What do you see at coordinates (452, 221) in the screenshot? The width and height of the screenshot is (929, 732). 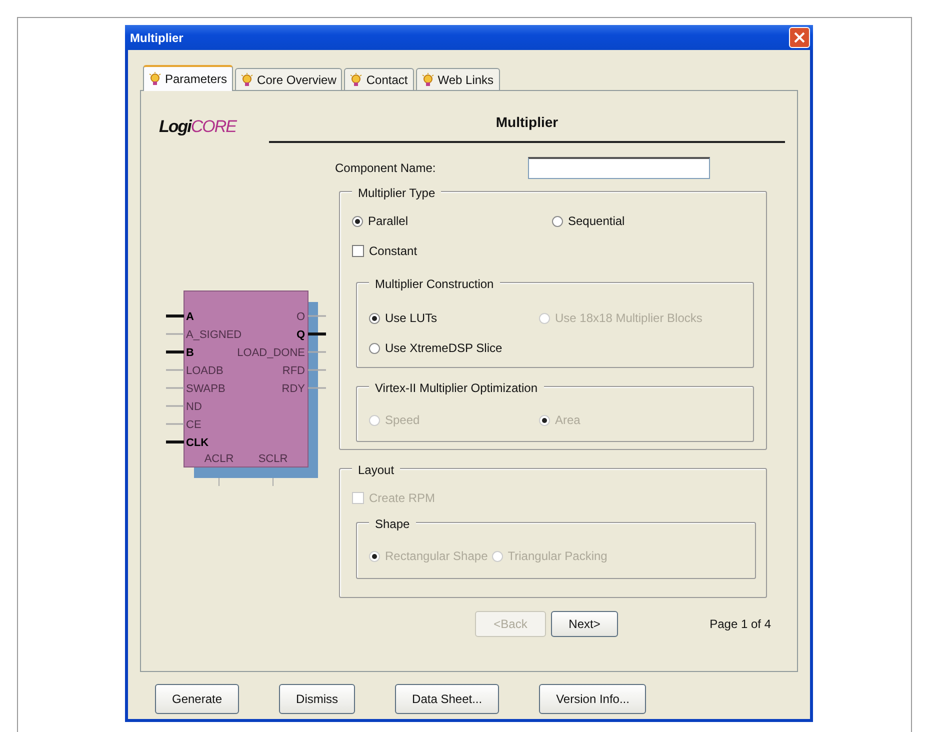 I see `radio-button: Parallel` at bounding box center [452, 221].